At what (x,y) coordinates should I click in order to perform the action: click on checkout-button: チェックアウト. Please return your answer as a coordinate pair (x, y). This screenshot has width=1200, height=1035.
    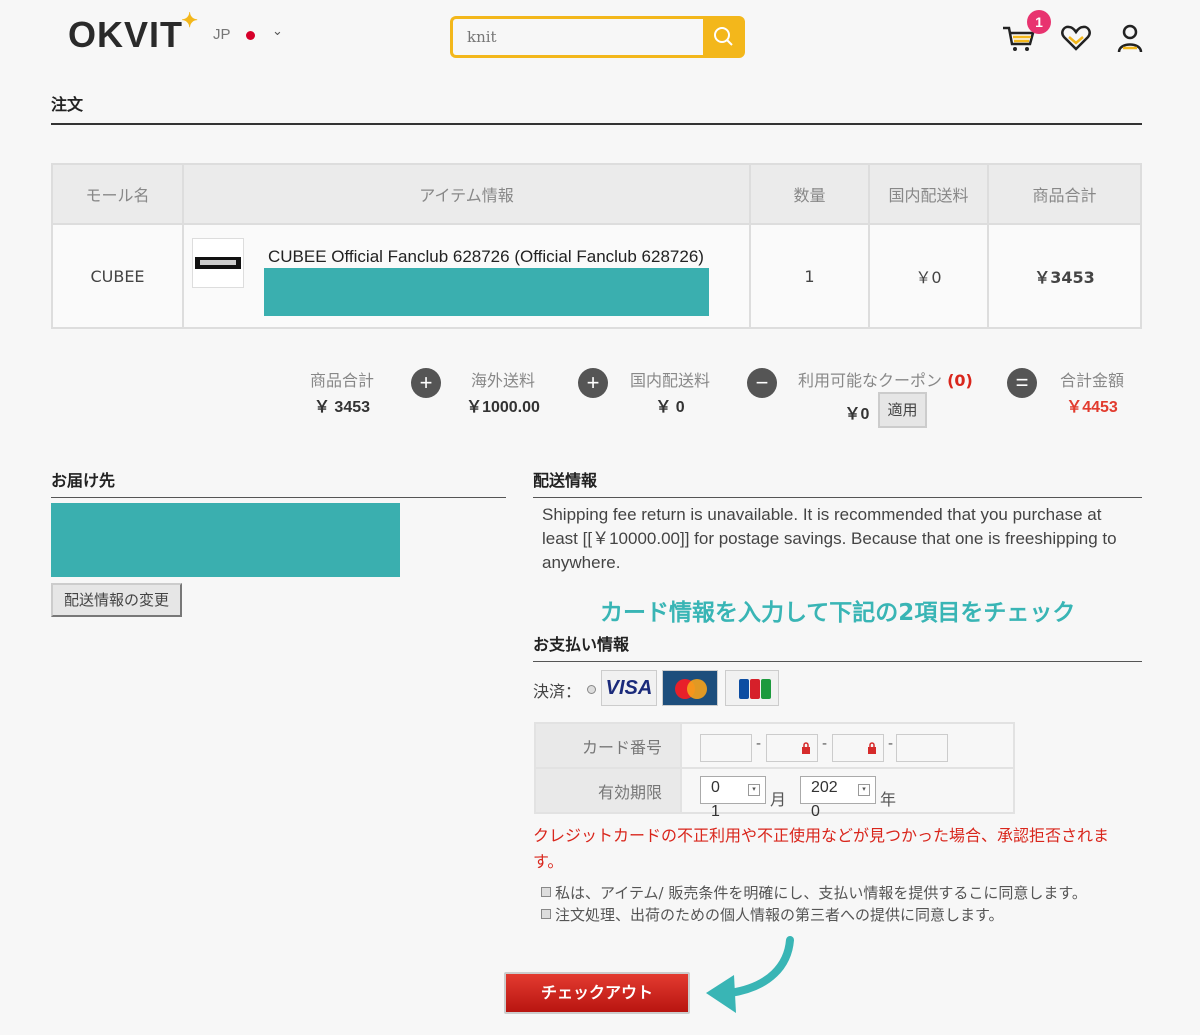
    Looking at the image, I should click on (597, 993).